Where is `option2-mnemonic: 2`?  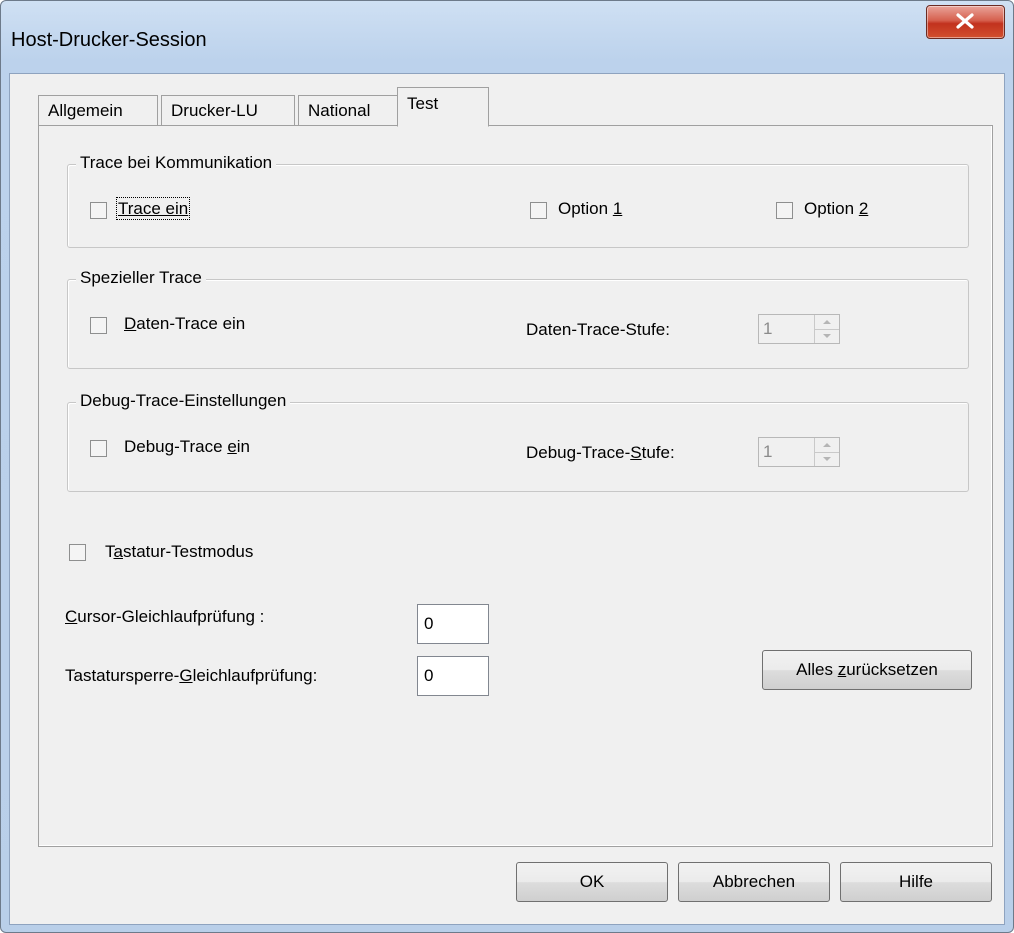
option2-mnemonic: 2 is located at coordinates (863, 208).